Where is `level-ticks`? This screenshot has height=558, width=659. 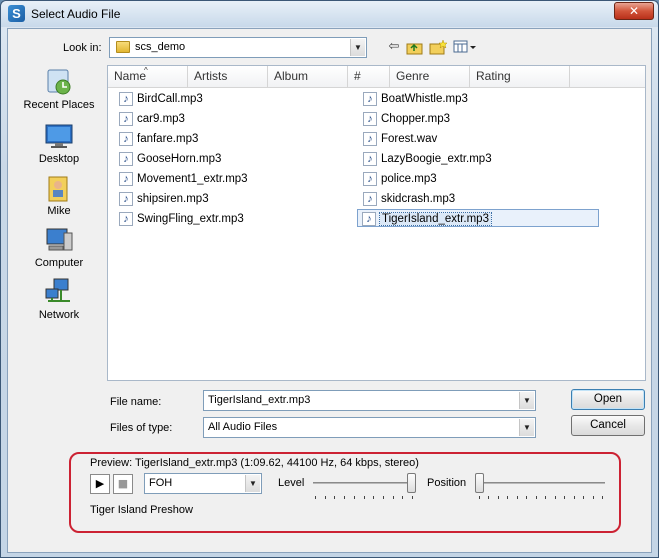
level-ticks is located at coordinates (364, 498).